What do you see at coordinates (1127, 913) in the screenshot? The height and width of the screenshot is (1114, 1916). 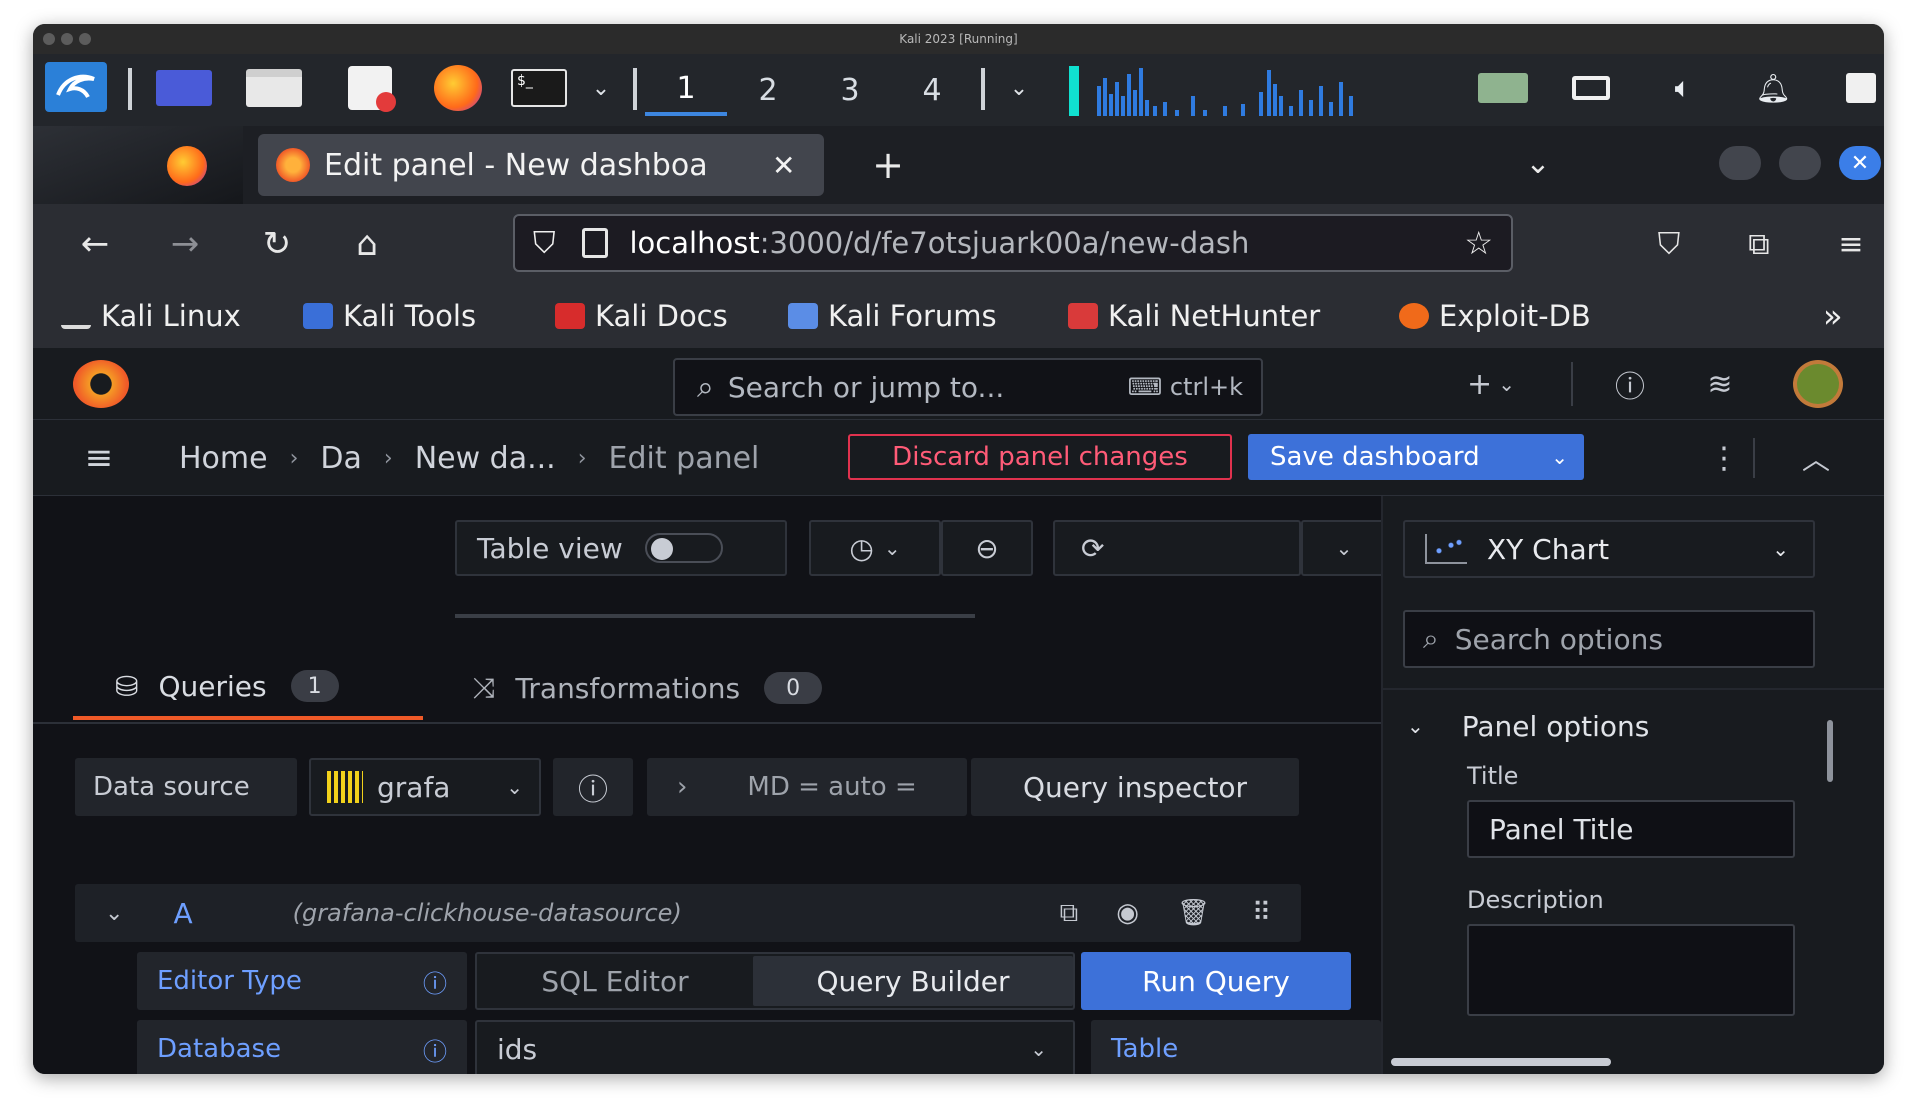 I see `hide-query-eye-icon: ◉` at bounding box center [1127, 913].